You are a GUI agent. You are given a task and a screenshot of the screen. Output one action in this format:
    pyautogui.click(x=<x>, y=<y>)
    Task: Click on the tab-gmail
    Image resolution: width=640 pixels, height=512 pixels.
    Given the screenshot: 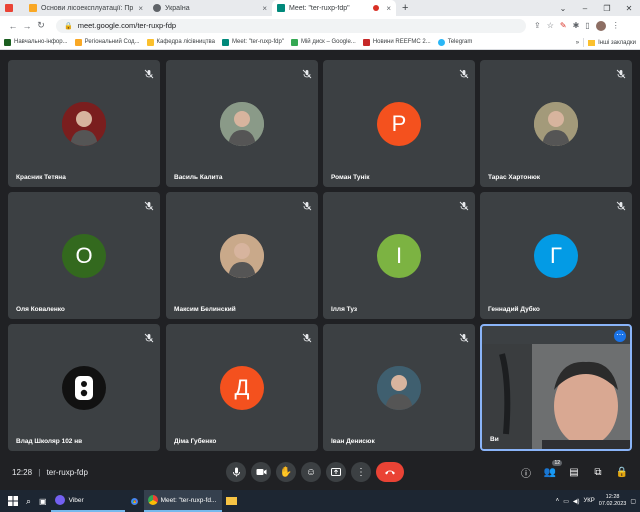 What is the action you would take?
    pyautogui.click(x=12, y=8)
    